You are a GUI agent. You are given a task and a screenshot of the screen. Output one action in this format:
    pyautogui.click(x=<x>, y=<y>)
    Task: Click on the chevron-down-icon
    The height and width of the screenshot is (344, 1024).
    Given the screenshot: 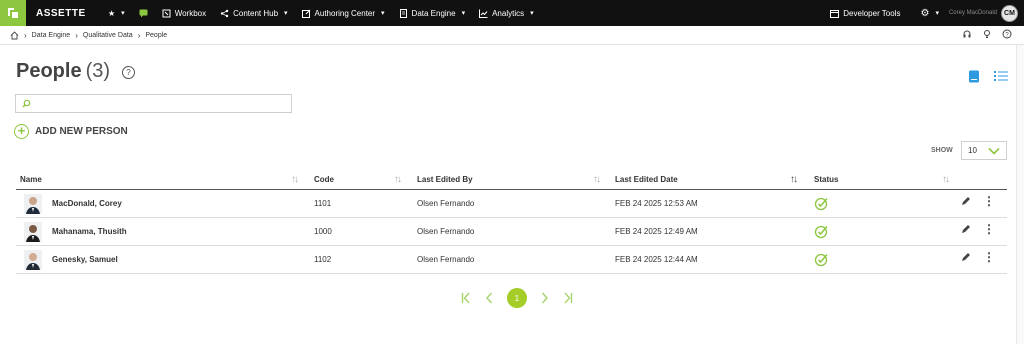 What is the action you would take?
    pyautogui.click(x=994, y=151)
    